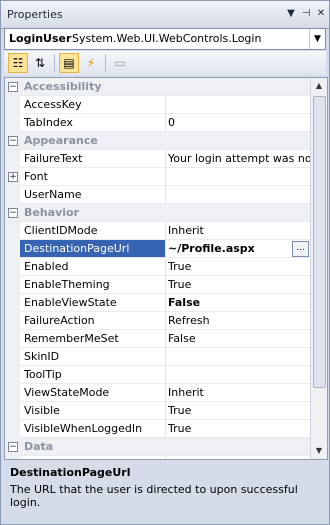 The width and height of the screenshot is (330, 525). I want to click on vertical-scrollbar: ▲ ▼, so click(318, 268).